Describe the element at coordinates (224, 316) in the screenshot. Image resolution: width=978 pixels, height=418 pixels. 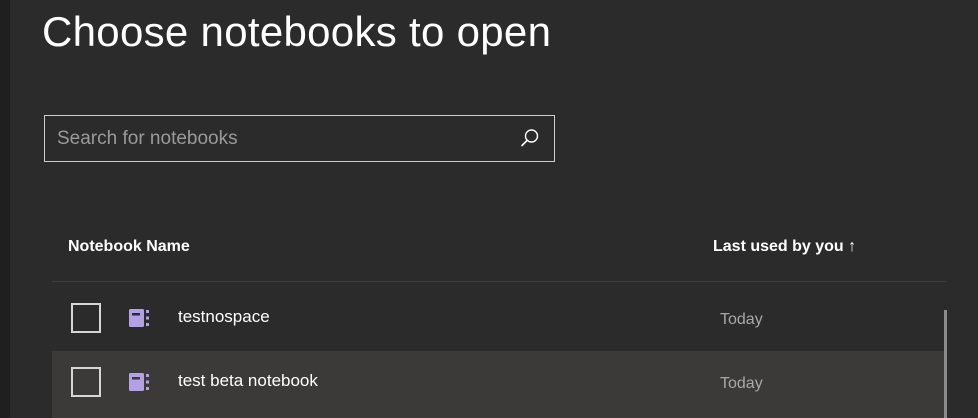
I see `notebook-name: testnospace` at that location.